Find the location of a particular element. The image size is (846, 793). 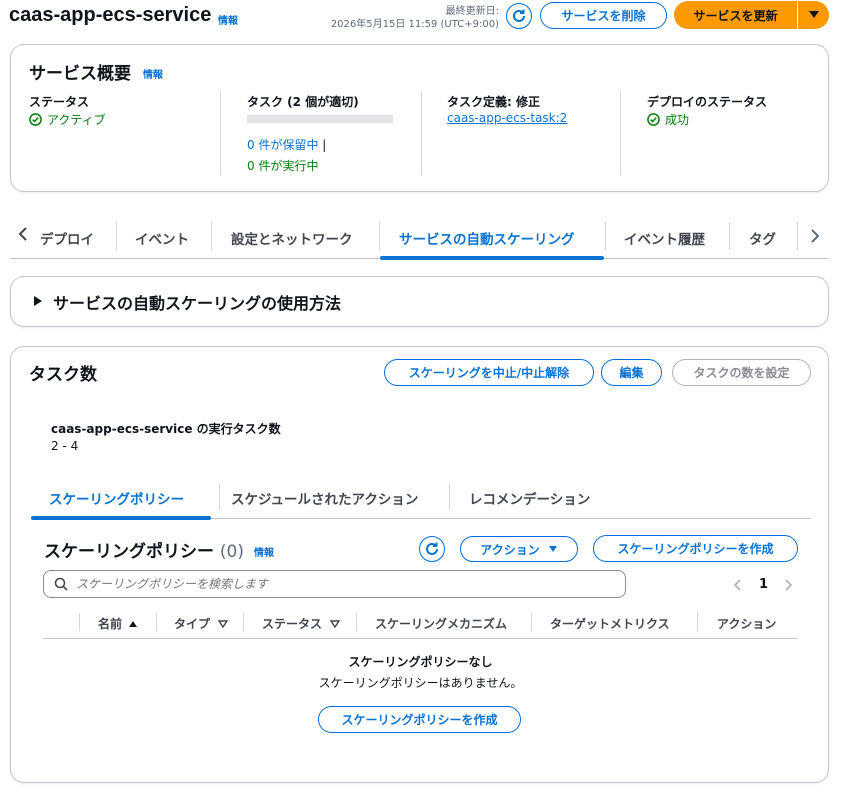

delete-service-button: サービスを削除 is located at coordinates (603, 15).